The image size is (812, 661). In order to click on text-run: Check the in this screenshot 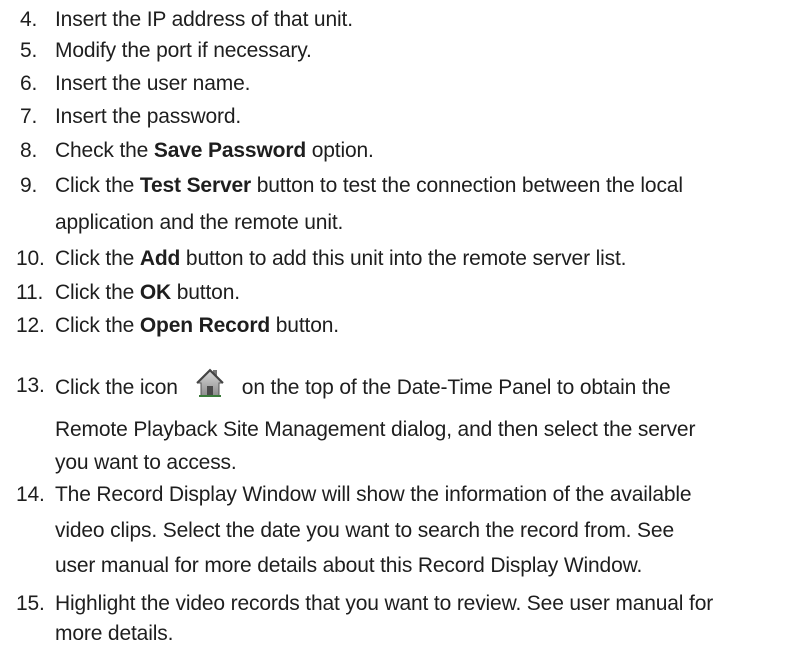, I will do `click(104, 150)`.